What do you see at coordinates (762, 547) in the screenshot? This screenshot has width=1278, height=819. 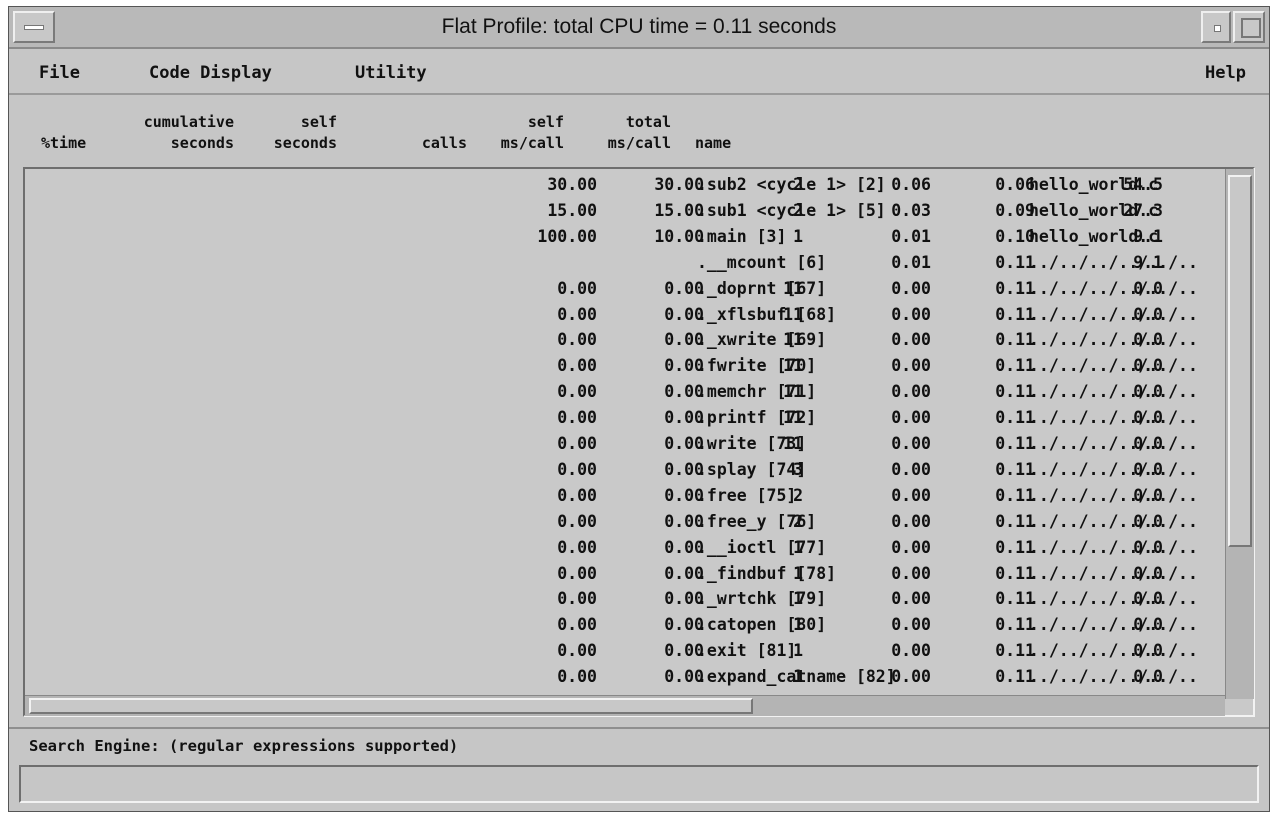 I see `cell-function-name: .__ioctl [77]` at bounding box center [762, 547].